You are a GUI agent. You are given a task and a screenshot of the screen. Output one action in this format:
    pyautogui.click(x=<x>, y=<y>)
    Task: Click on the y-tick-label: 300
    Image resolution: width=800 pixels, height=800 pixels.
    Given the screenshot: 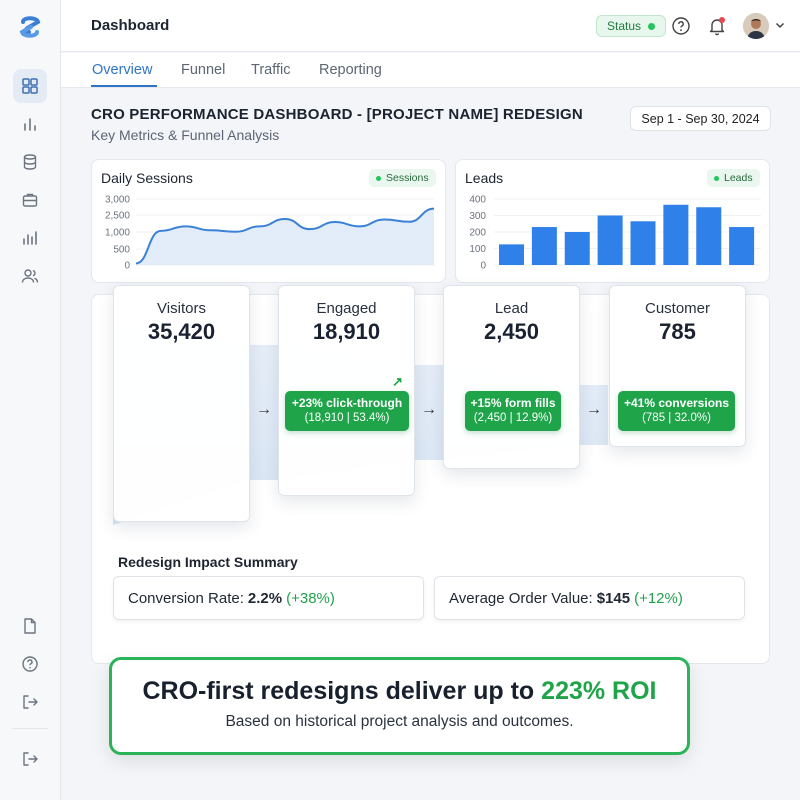 What is the action you would take?
    pyautogui.click(x=477, y=216)
    